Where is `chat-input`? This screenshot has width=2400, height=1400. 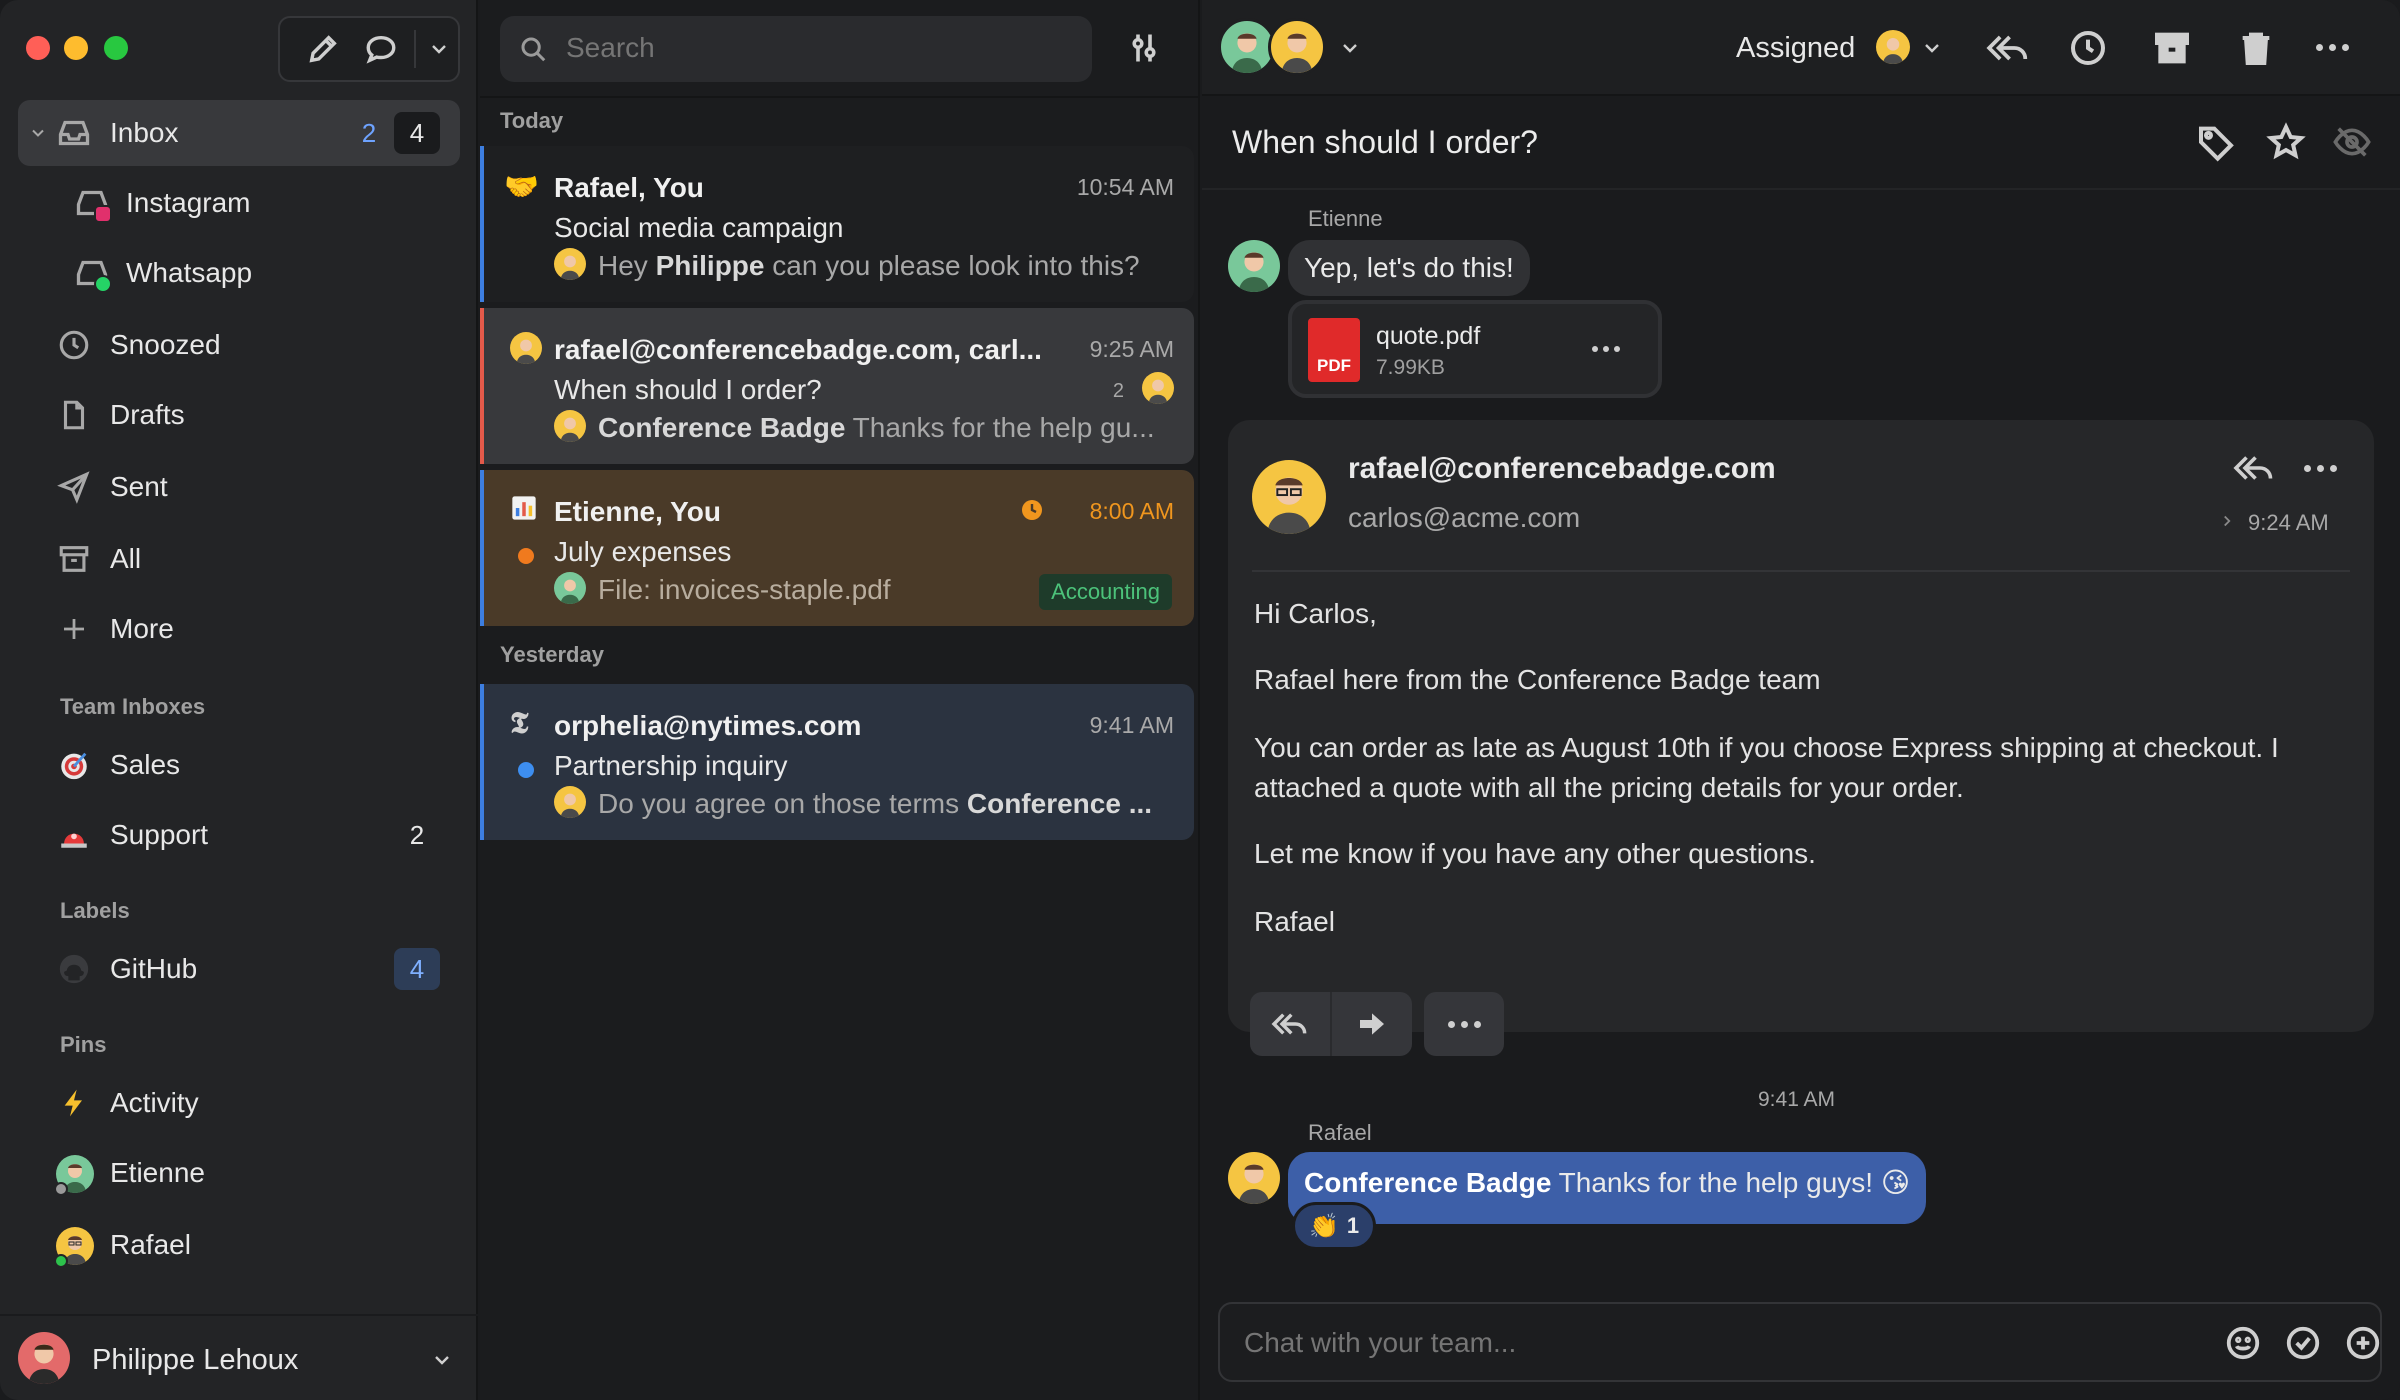 chat-input is located at coordinates (1694, 1343).